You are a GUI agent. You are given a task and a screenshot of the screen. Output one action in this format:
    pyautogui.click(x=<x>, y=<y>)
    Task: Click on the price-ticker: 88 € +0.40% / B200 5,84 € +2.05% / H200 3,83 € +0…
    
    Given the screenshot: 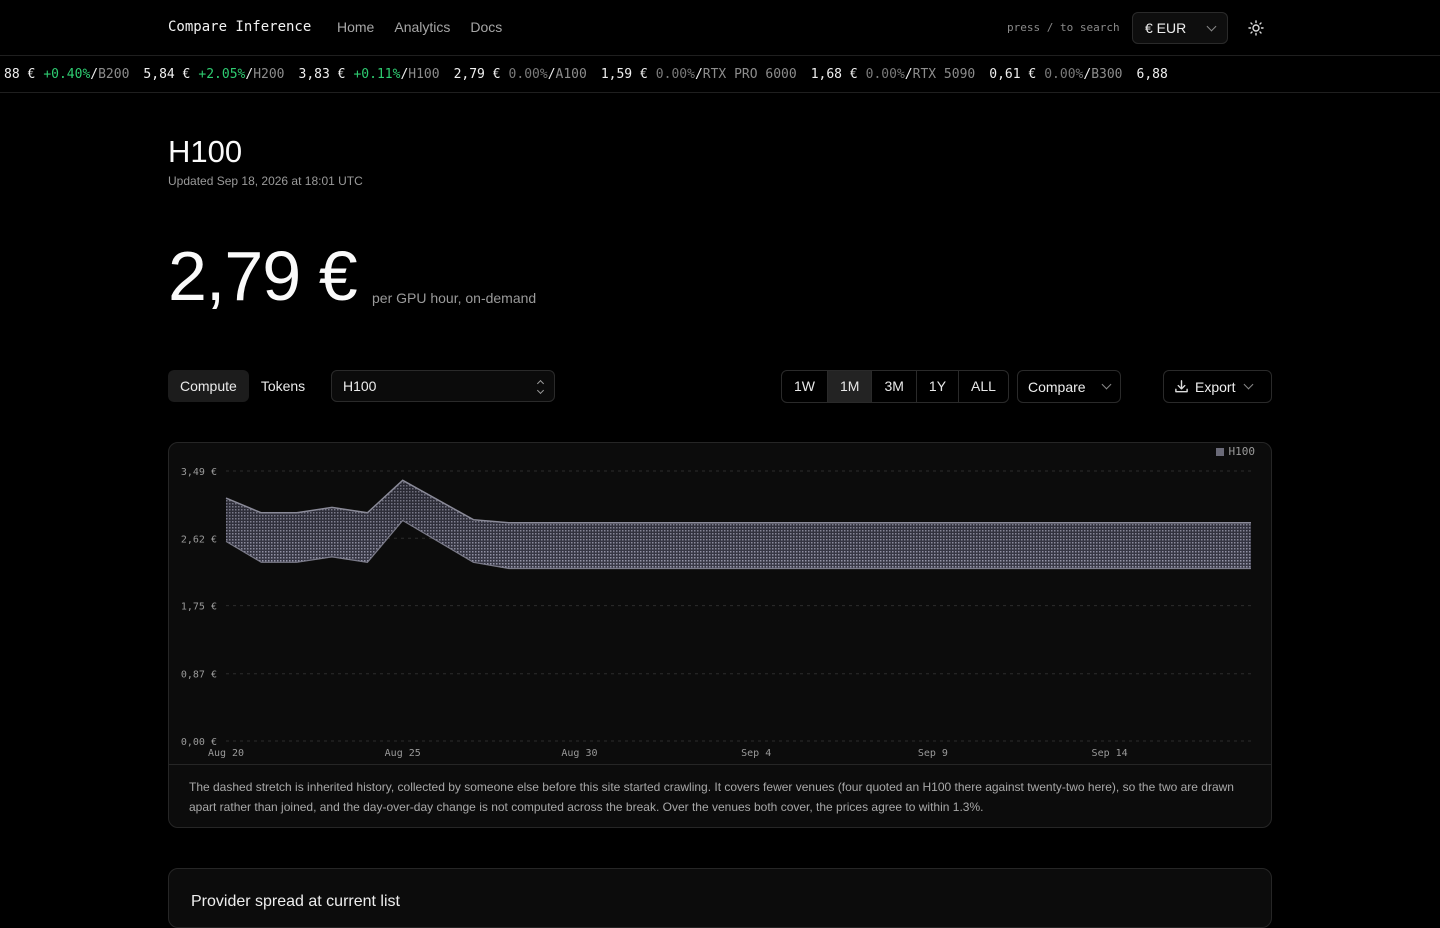 What is the action you would take?
    pyautogui.click(x=720, y=75)
    